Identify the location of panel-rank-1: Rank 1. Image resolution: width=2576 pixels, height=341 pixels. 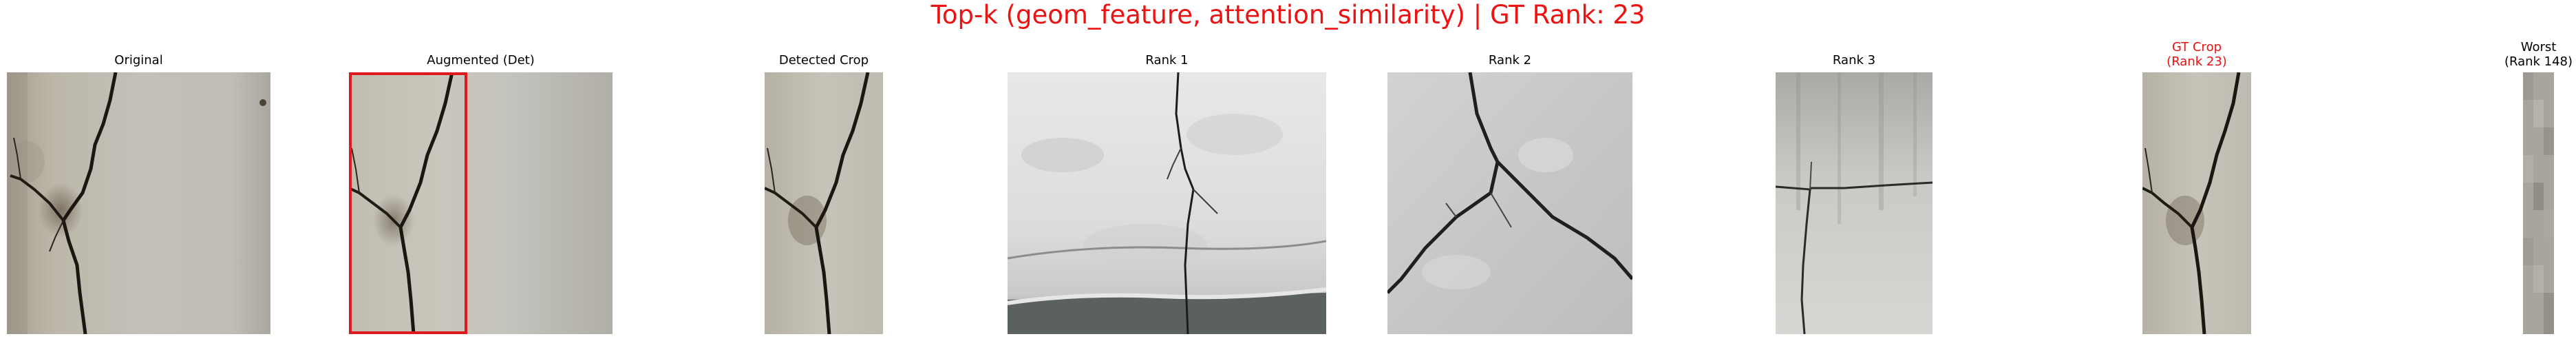
(1167, 193).